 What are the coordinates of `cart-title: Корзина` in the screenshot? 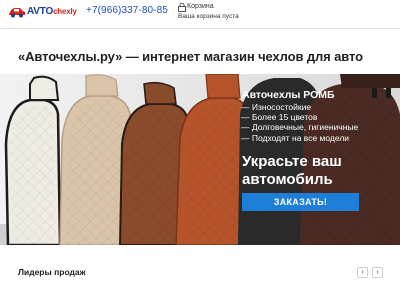 It's located at (200, 6).